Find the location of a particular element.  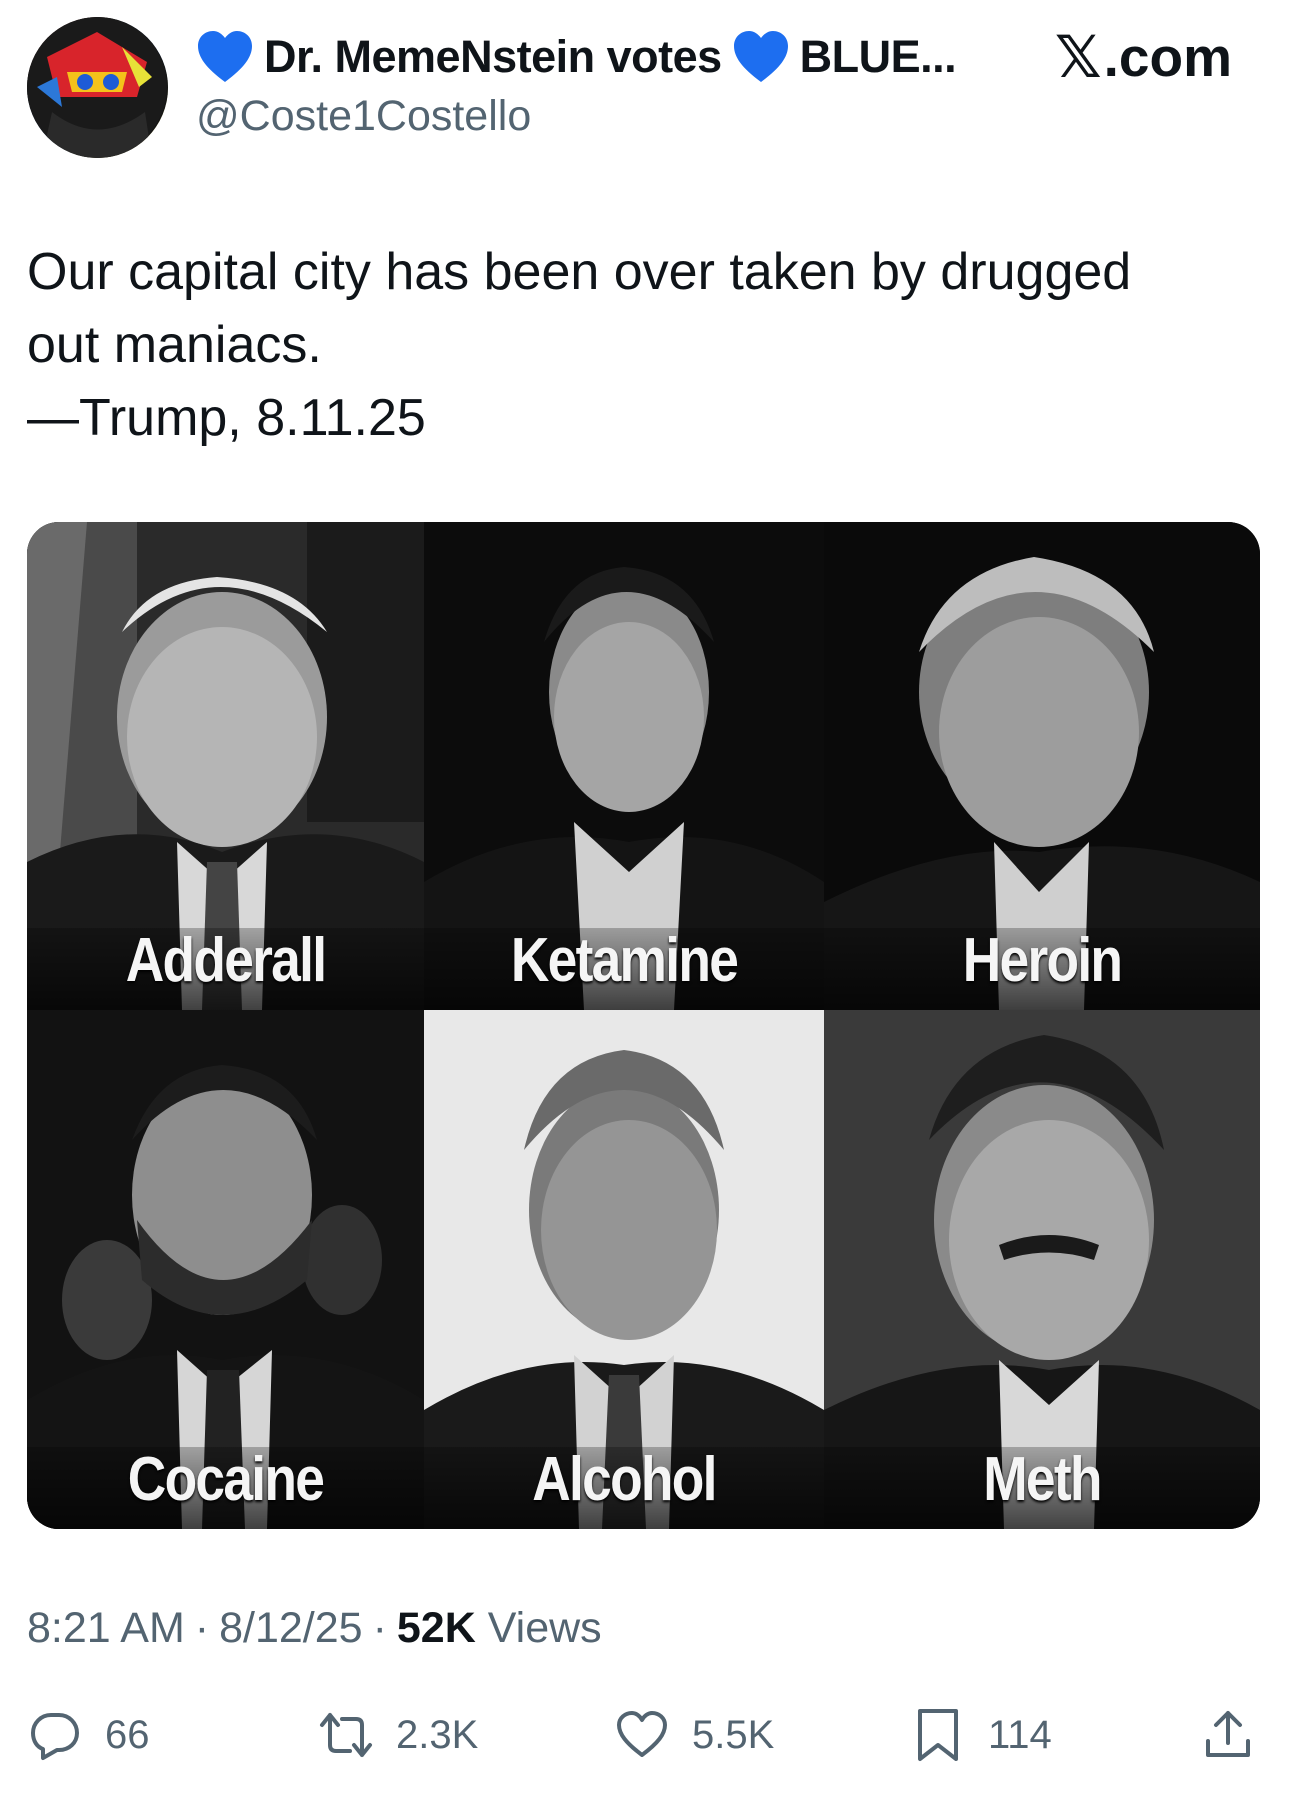

tweet-text-line: out maniacs. is located at coordinates (174, 345).